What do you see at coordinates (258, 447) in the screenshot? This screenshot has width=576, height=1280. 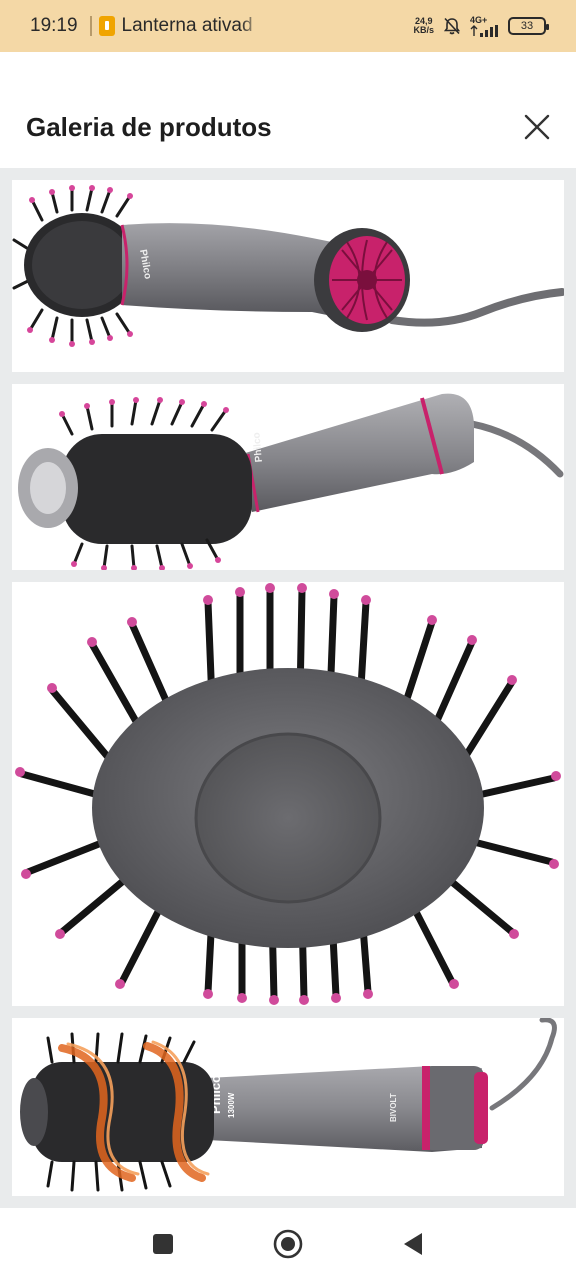 I see `brand-label: Philco` at bounding box center [258, 447].